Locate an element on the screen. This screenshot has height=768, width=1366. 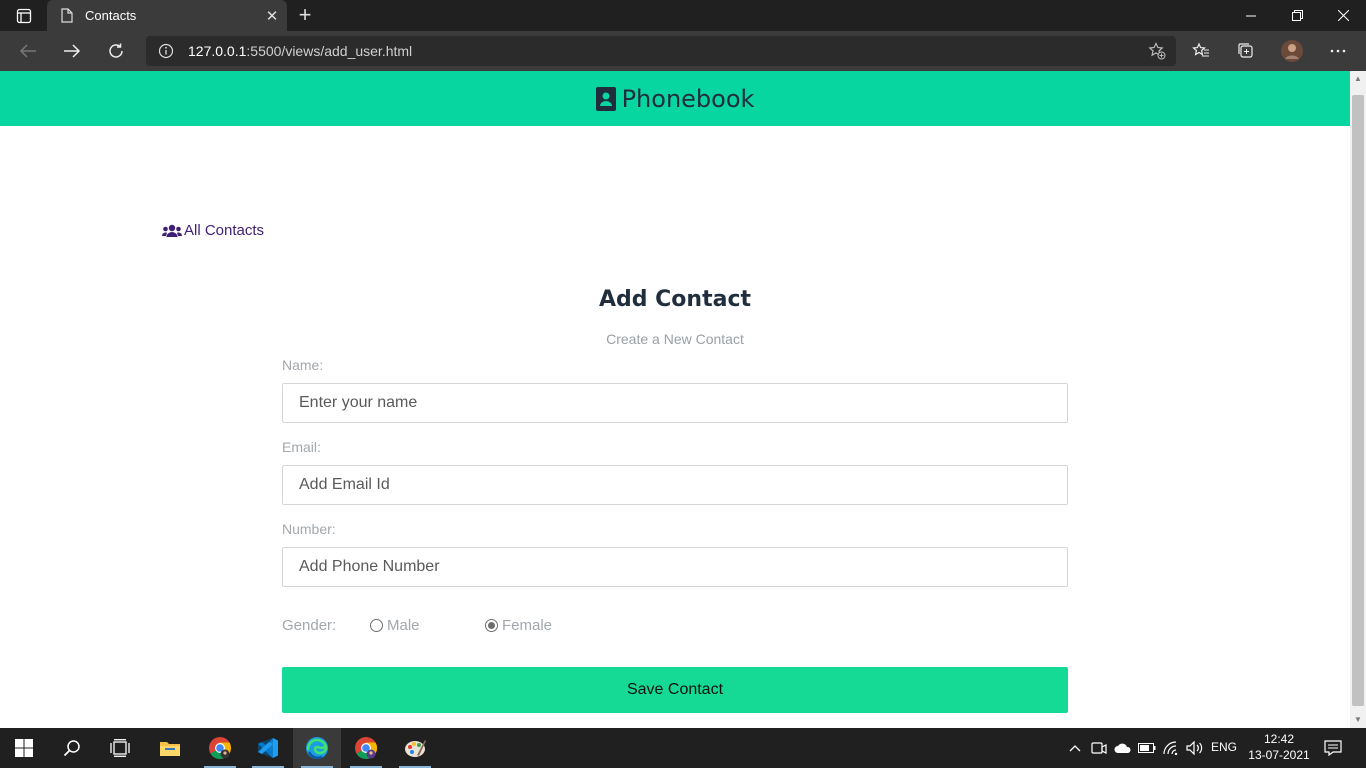
chrome-icon is located at coordinates (220, 748).